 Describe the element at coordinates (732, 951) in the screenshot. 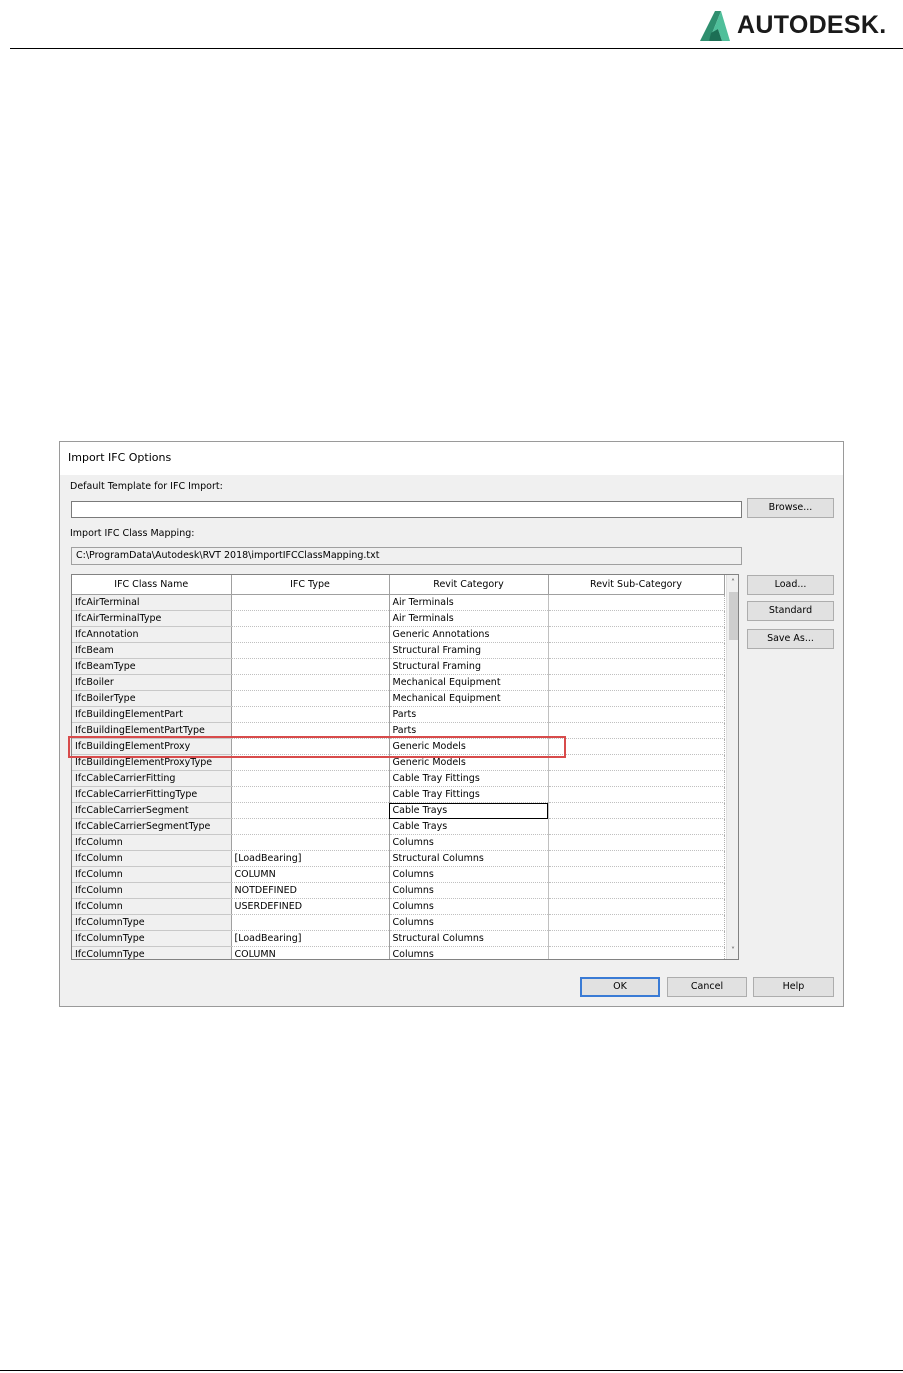

I see `scroll-down-icon: ˅` at that location.